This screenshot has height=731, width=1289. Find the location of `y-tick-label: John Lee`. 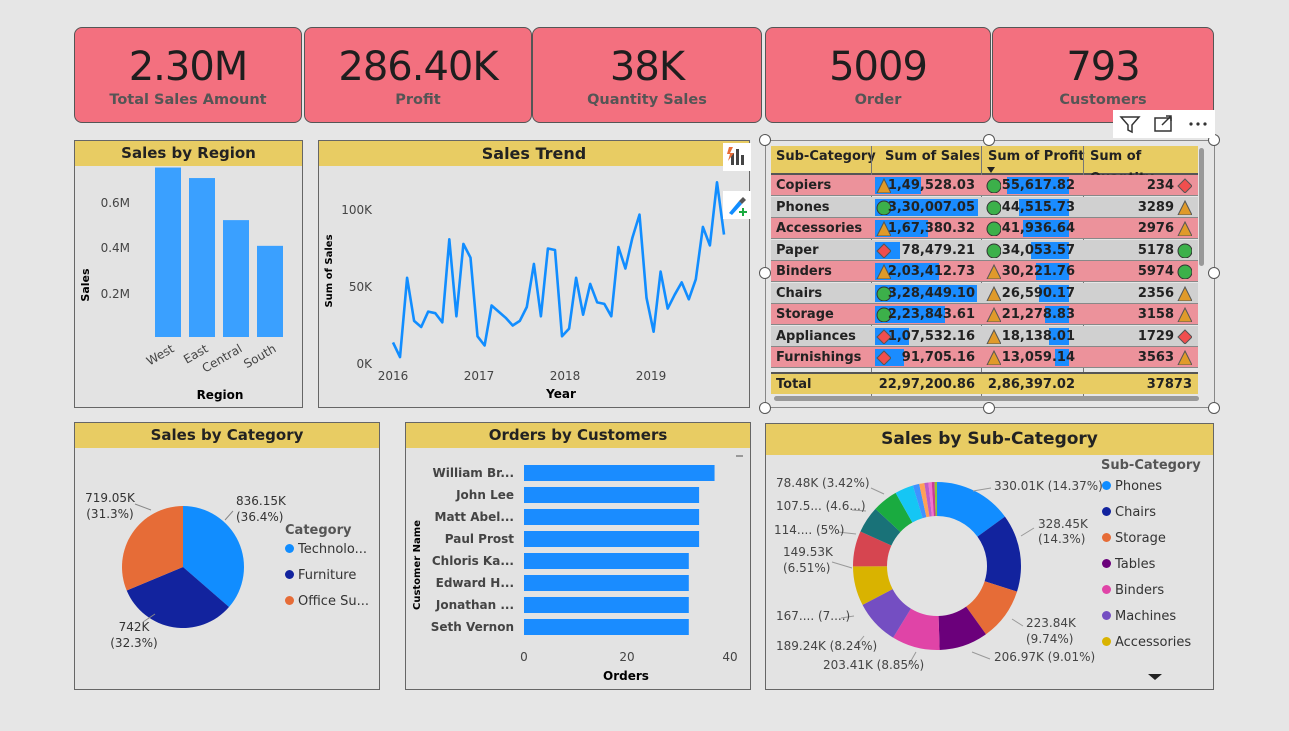

y-tick-label: John Lee is located at coordinates (484, 495).